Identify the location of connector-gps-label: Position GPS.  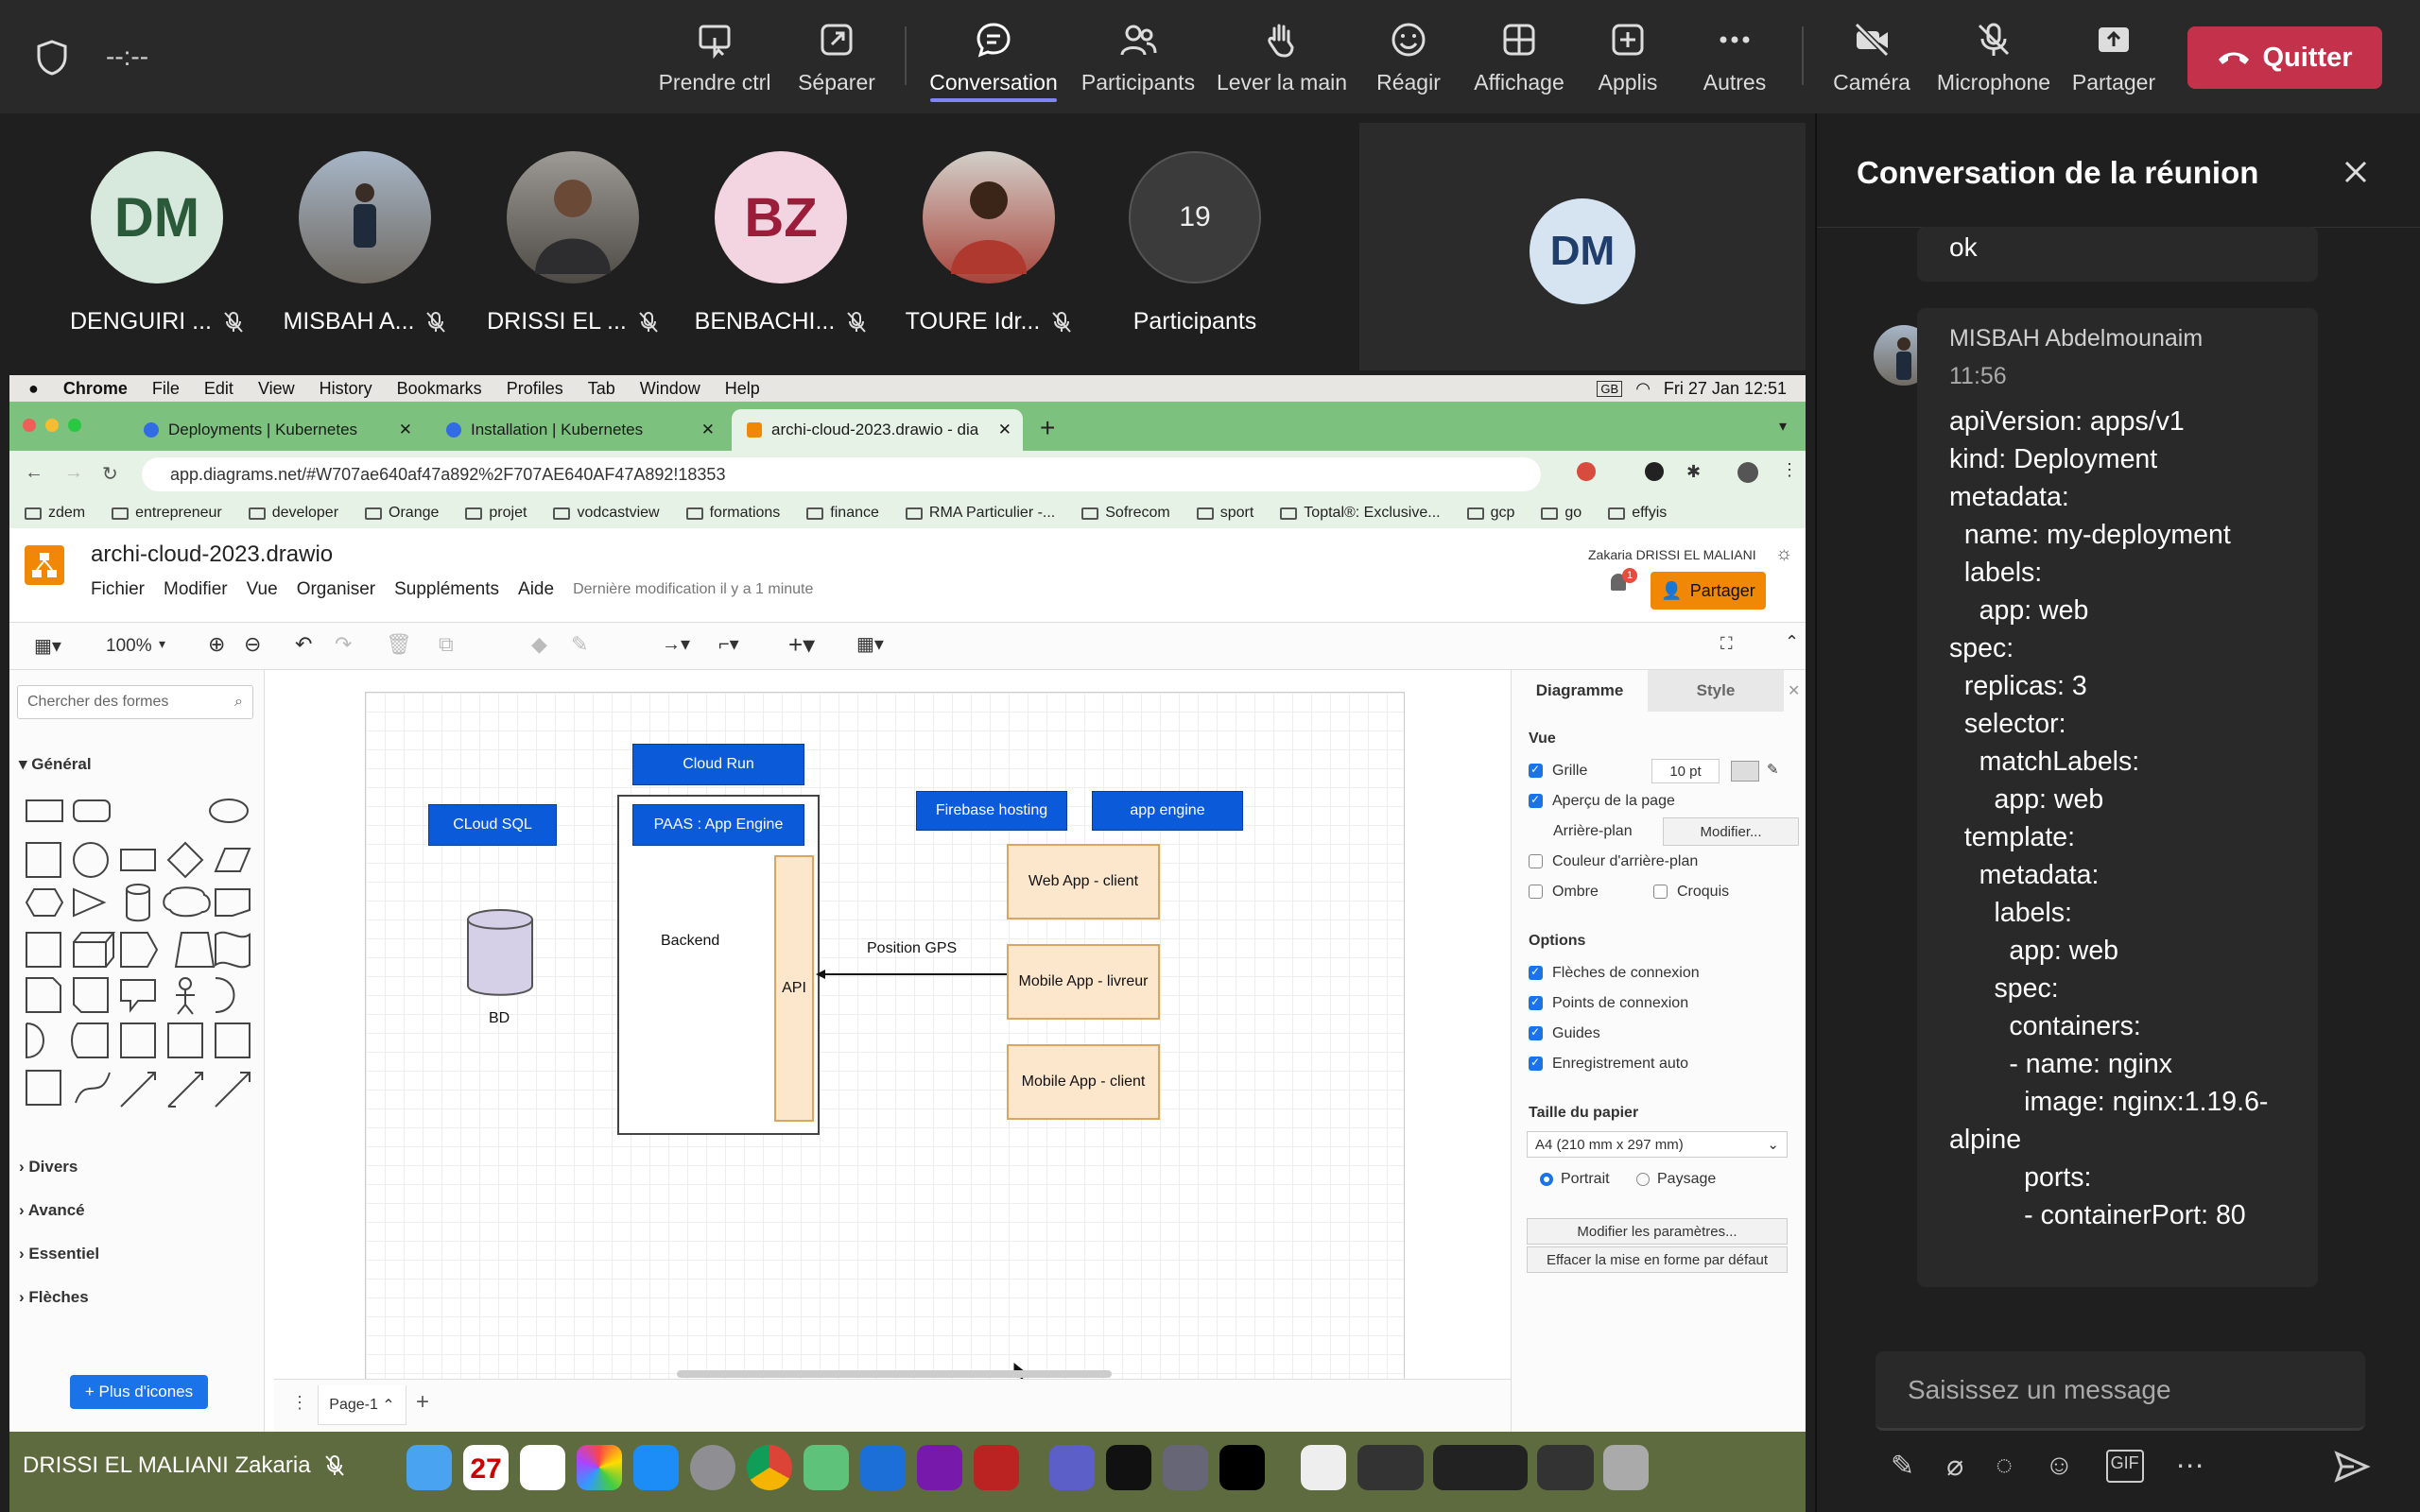
(912, 948).